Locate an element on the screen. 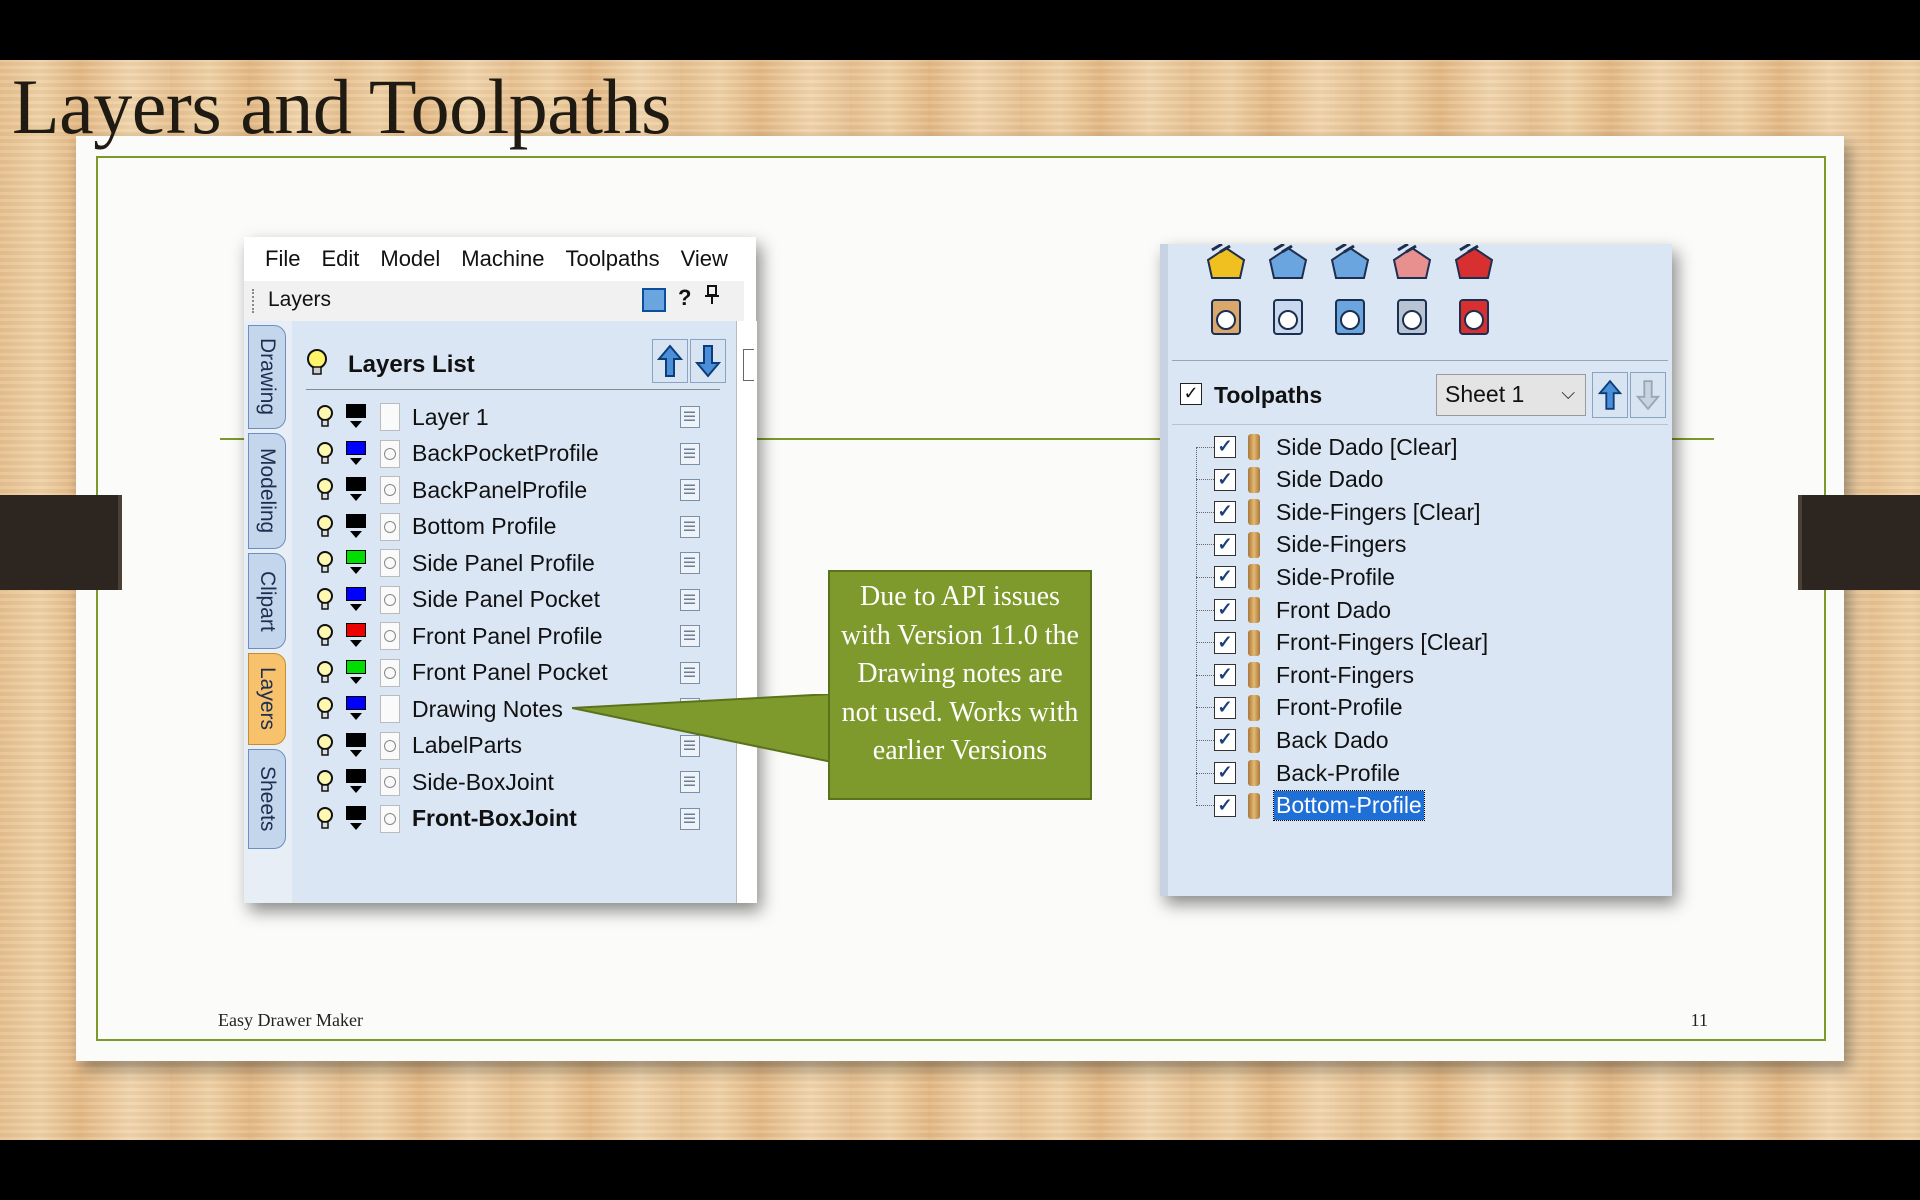 This screenshot has height=1200, width=1920. help-icon: ? is located at coordinates (684, 298).